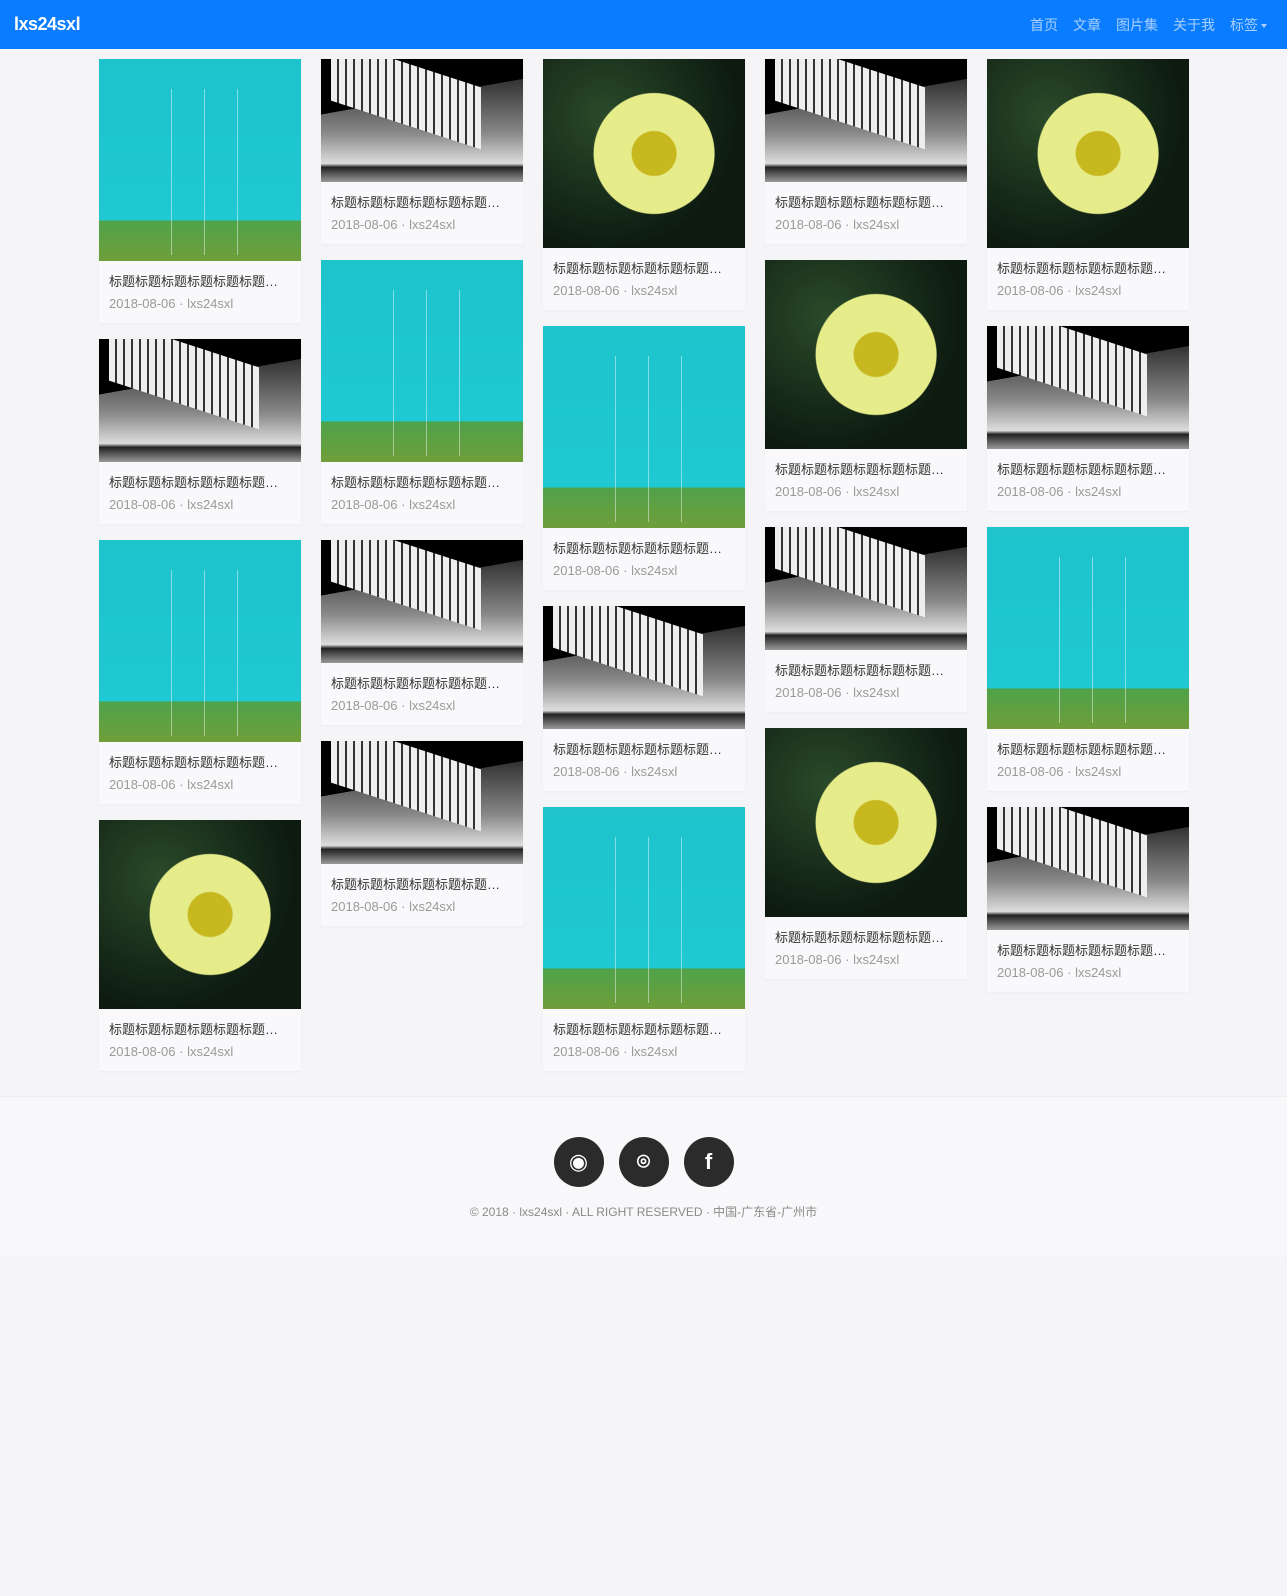 The height and width of the screenshot is (1596, 1287). Describe the element at coordinates (643, 1162) in the screenshot. I see `github-icon: ⌾` at that location.